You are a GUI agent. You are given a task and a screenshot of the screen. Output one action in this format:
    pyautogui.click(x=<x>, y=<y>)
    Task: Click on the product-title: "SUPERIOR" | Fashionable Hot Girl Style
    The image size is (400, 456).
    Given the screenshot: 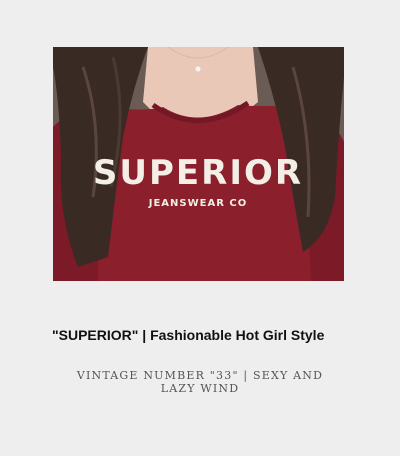 What is the action you would take?
    pyautogui.click(x=212, y=335)
    